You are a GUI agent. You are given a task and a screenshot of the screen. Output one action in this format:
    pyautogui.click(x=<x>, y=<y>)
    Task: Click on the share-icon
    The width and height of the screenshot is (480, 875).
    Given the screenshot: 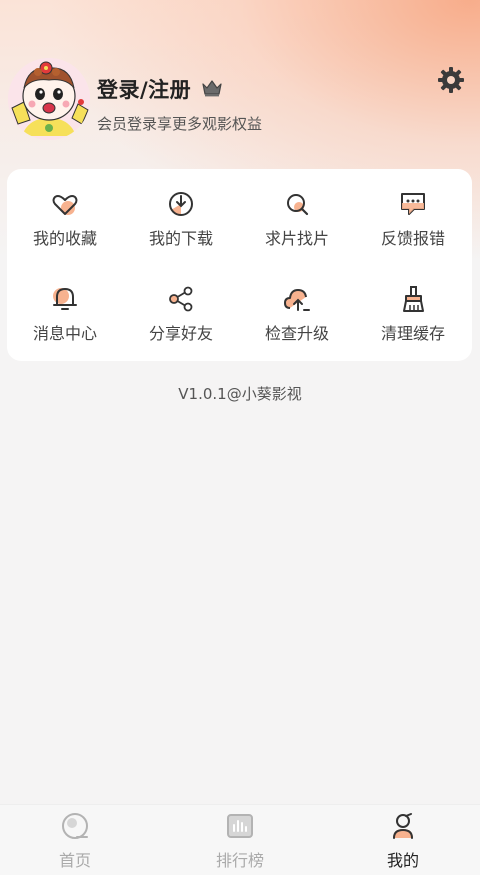 What is the action you would take?
    pyautogui.click(x=181, y=299)
    